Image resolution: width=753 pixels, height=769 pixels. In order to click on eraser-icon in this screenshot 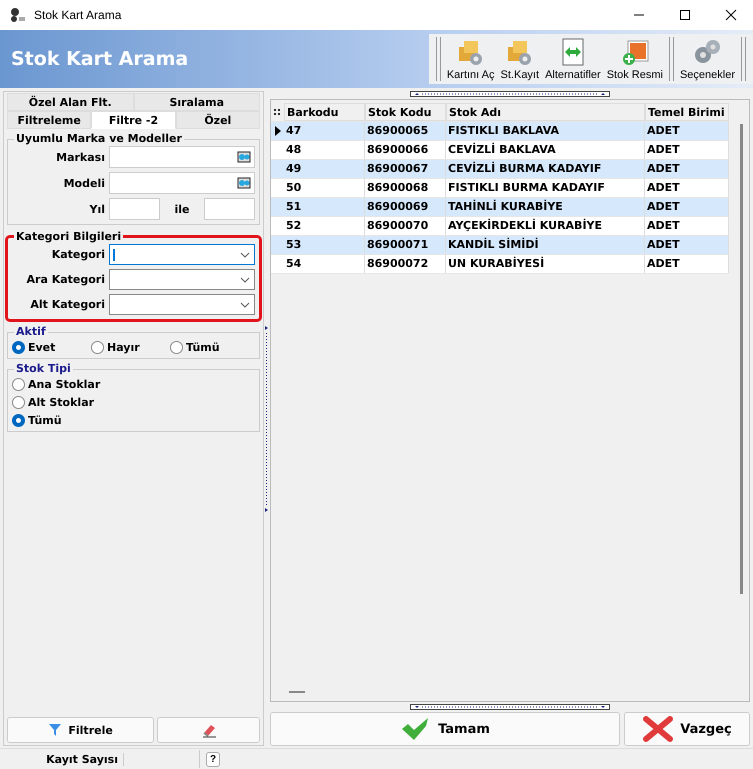, I will do `click(208, 730)`.